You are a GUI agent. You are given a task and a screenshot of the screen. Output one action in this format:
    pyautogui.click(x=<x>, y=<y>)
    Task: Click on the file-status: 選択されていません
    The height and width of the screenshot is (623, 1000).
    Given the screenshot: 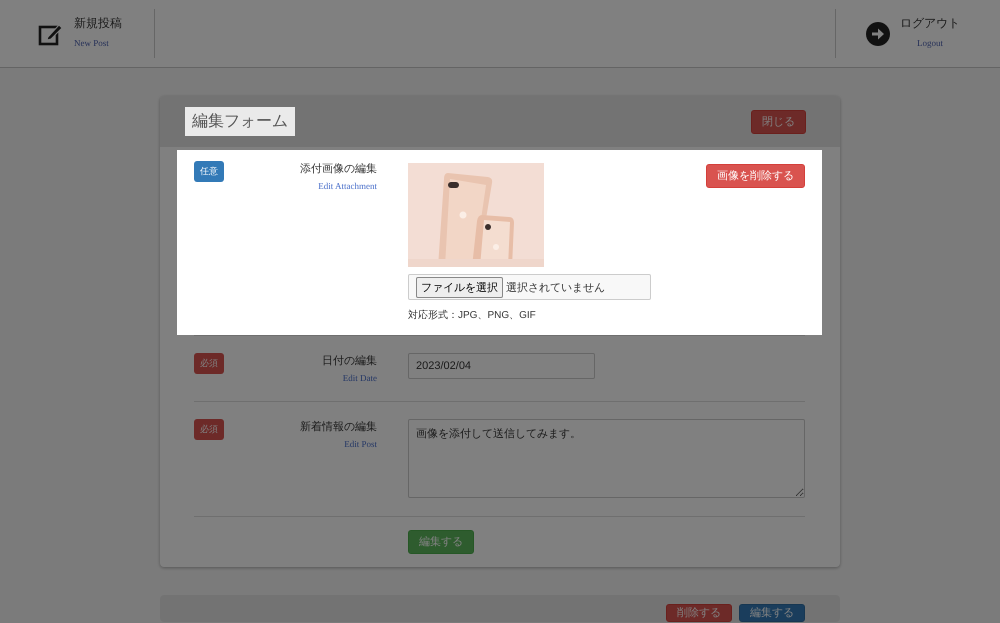 What is the action you would take?
    pyautogui.click(x=555, y=287)
    